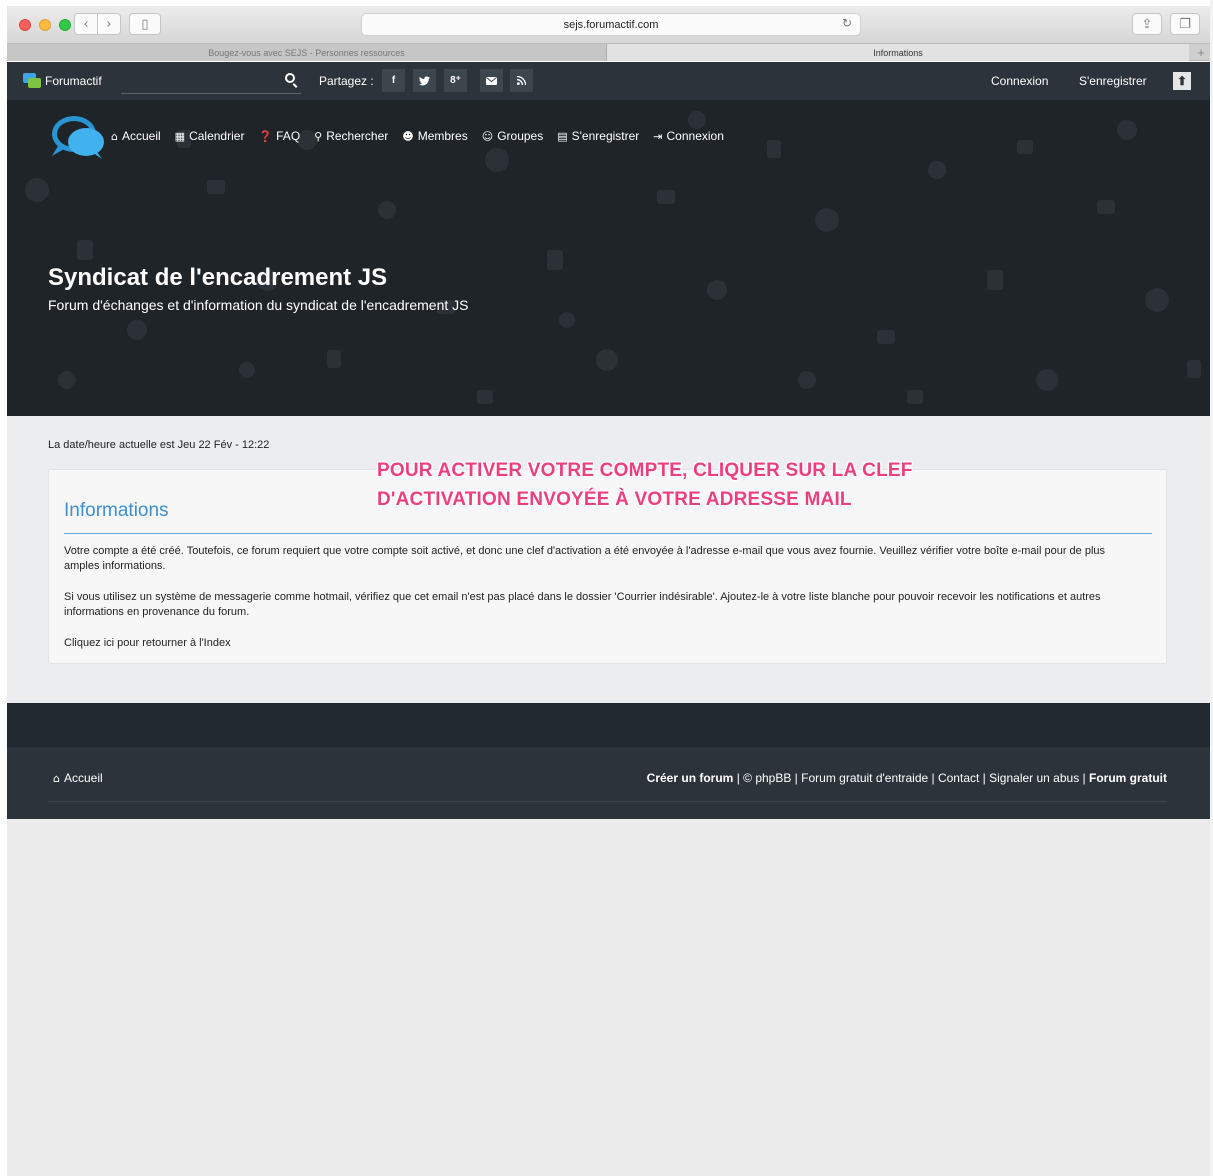 This screenshot has height=1176, width=1213. I want to click on nav-accueil-label: Accueil, so click(141, 136).